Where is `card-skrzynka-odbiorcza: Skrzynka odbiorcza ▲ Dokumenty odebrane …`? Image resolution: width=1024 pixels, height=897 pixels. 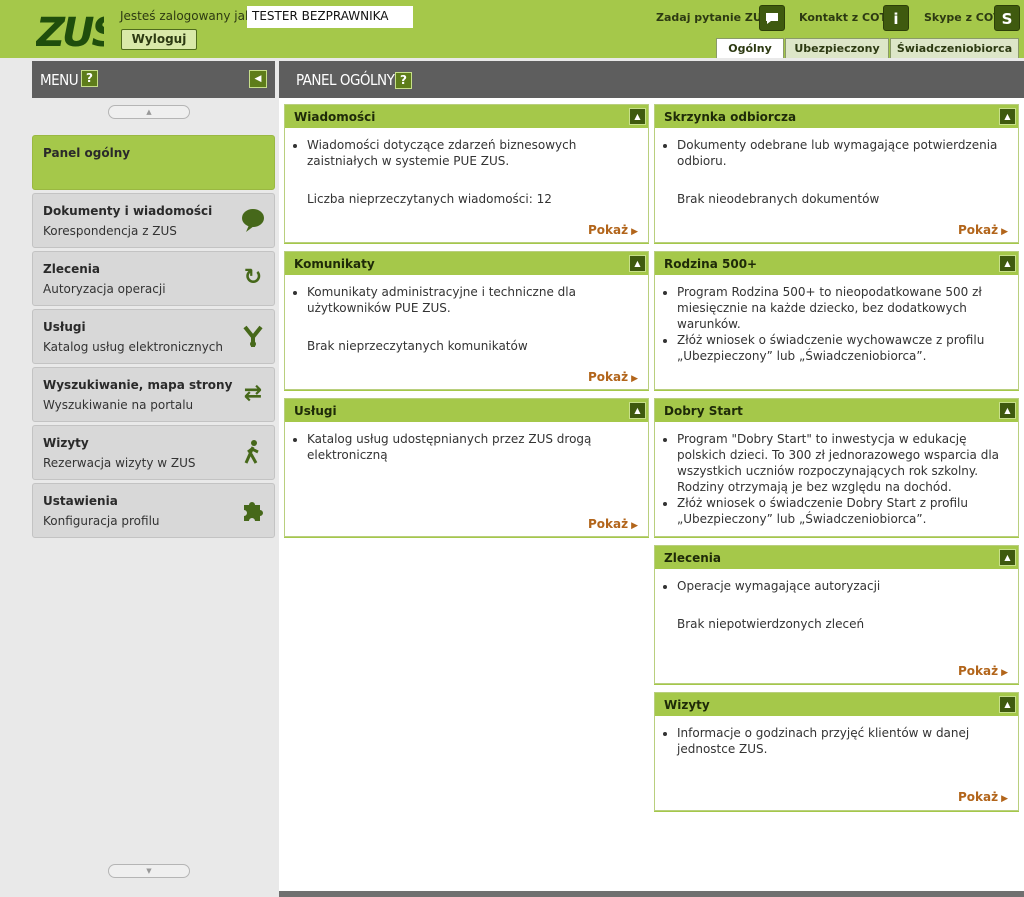 card-skrzynka-odbiorcza: Skrzynka odbiorcza ▲ Dokumenty odebrane … is located at coordinates (836, 173).